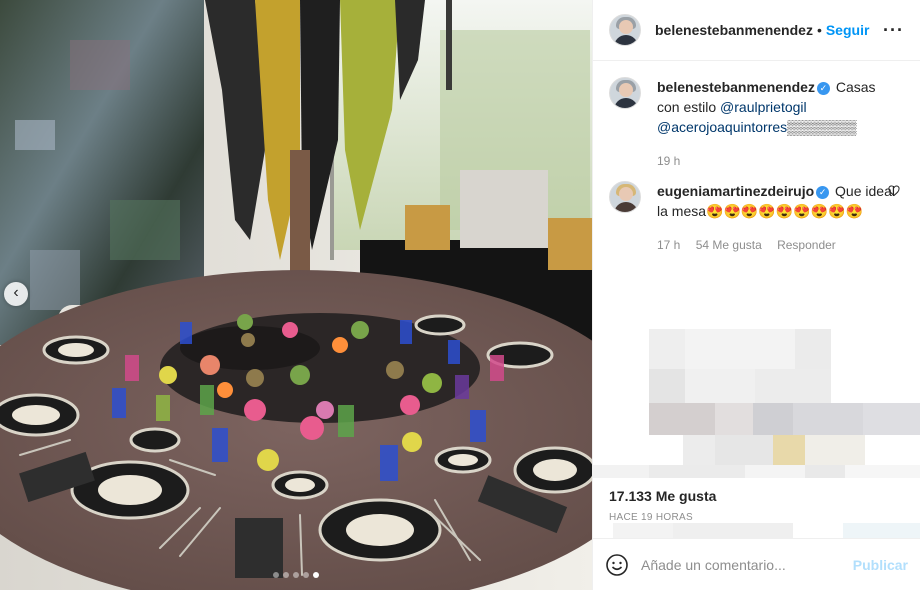 The image size is (920, 590). I want to click on follow-button: Seguir, so click(848, 30).